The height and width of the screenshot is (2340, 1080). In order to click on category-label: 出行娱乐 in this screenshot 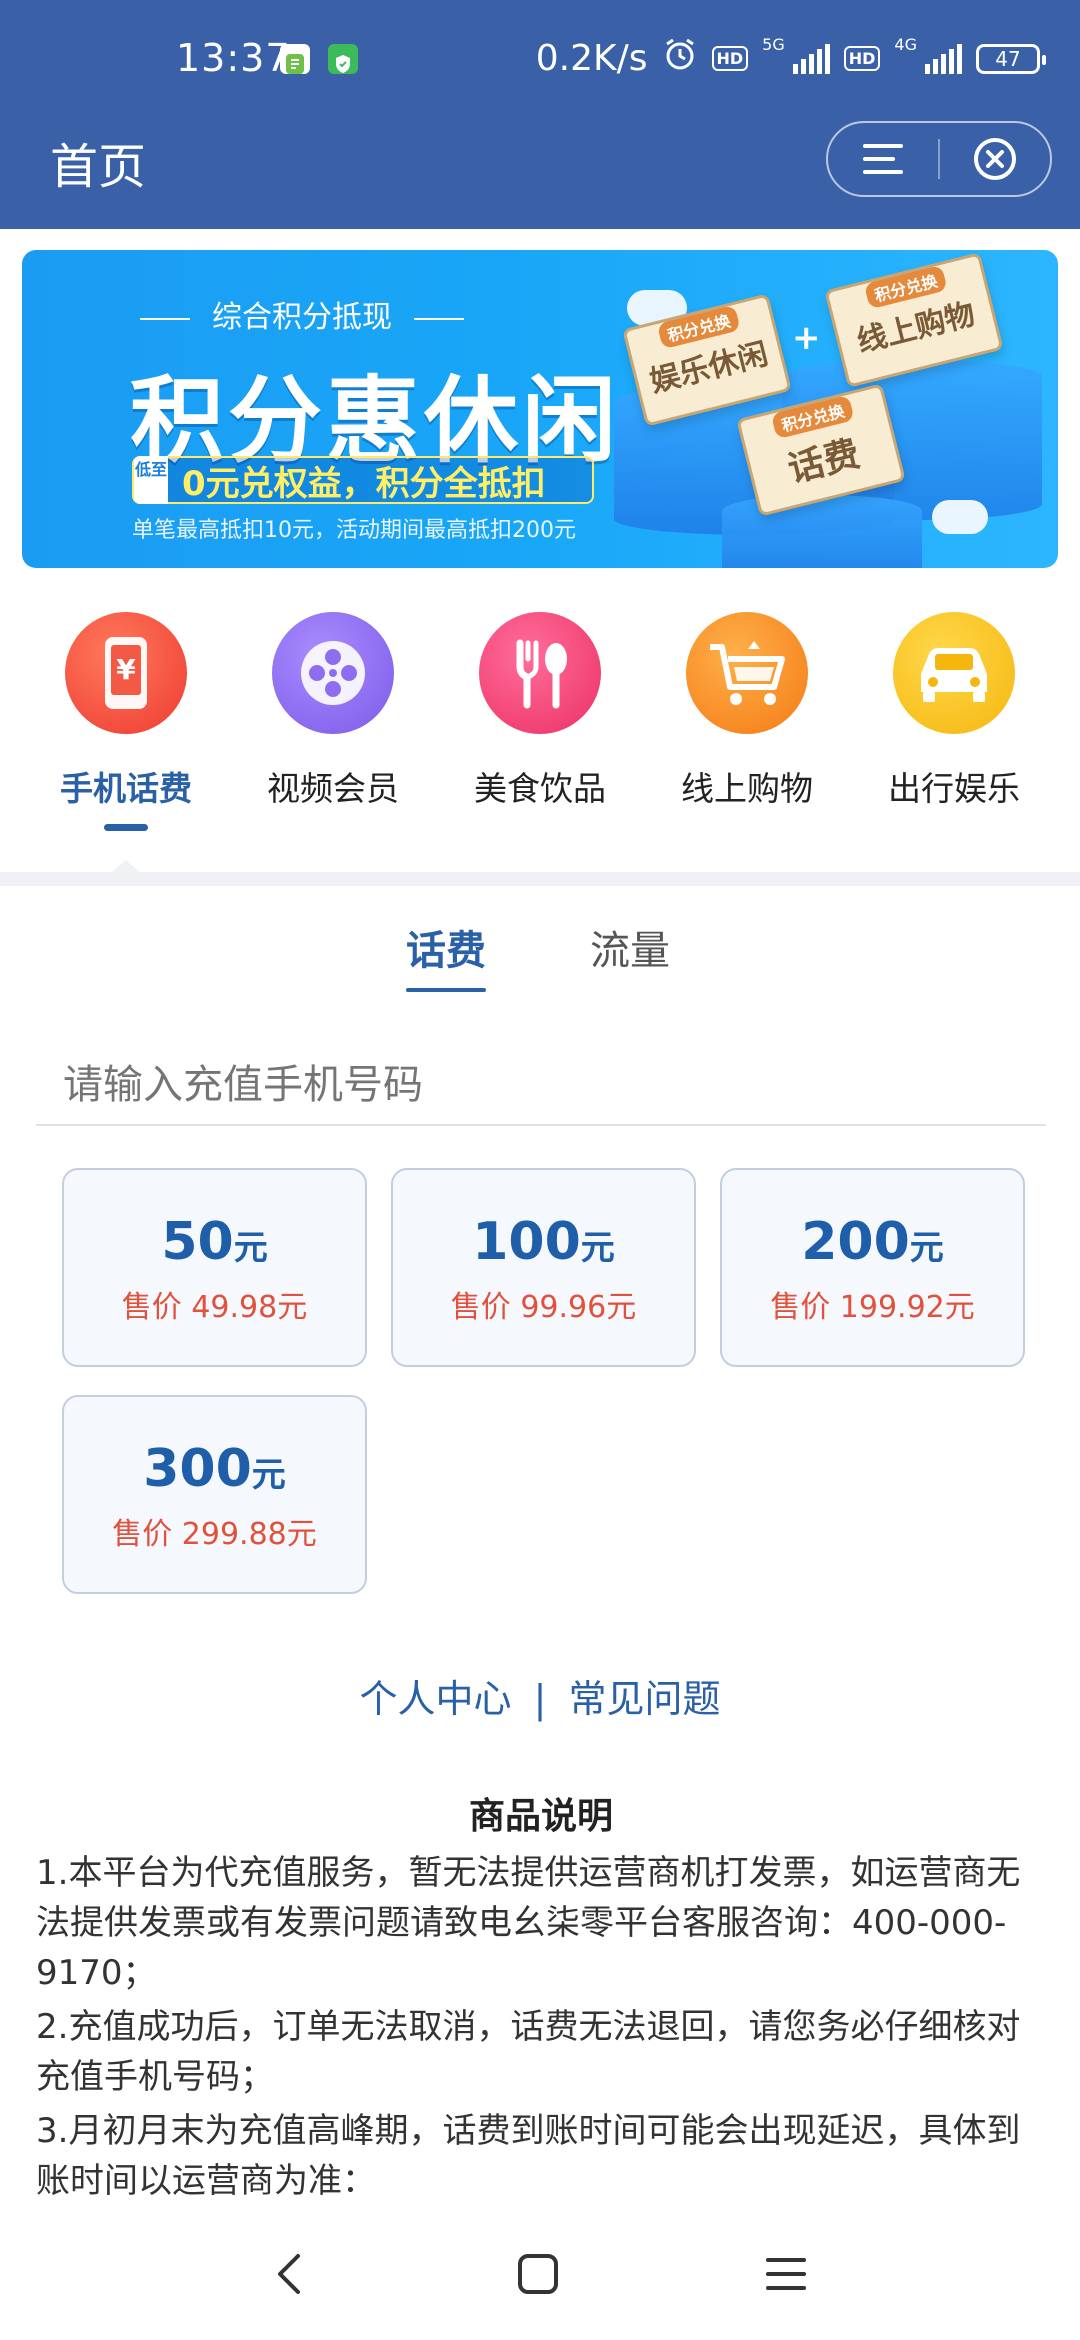, I will do `click(954, 788)`.